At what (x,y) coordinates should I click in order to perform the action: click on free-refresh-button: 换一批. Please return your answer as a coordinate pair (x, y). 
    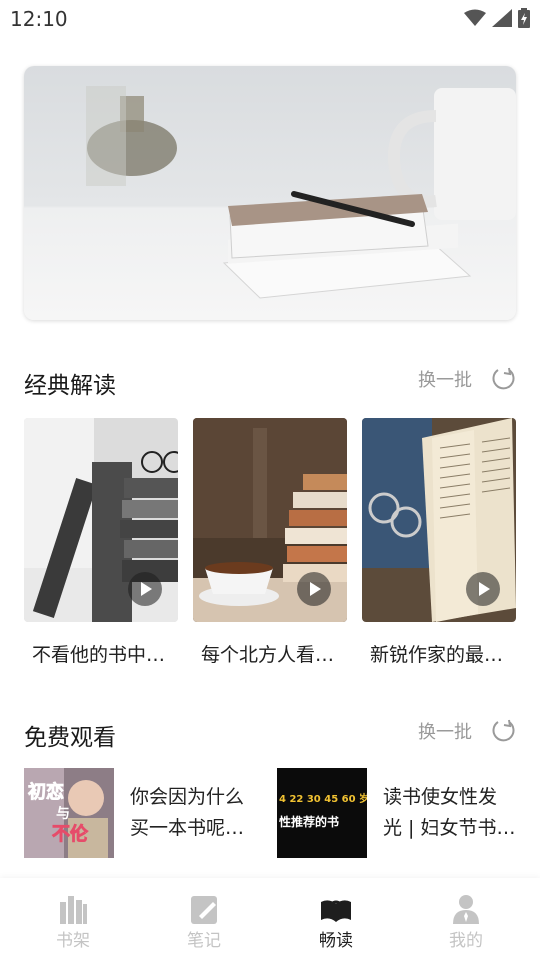
    Looking at the image, I should click on (467, 731).